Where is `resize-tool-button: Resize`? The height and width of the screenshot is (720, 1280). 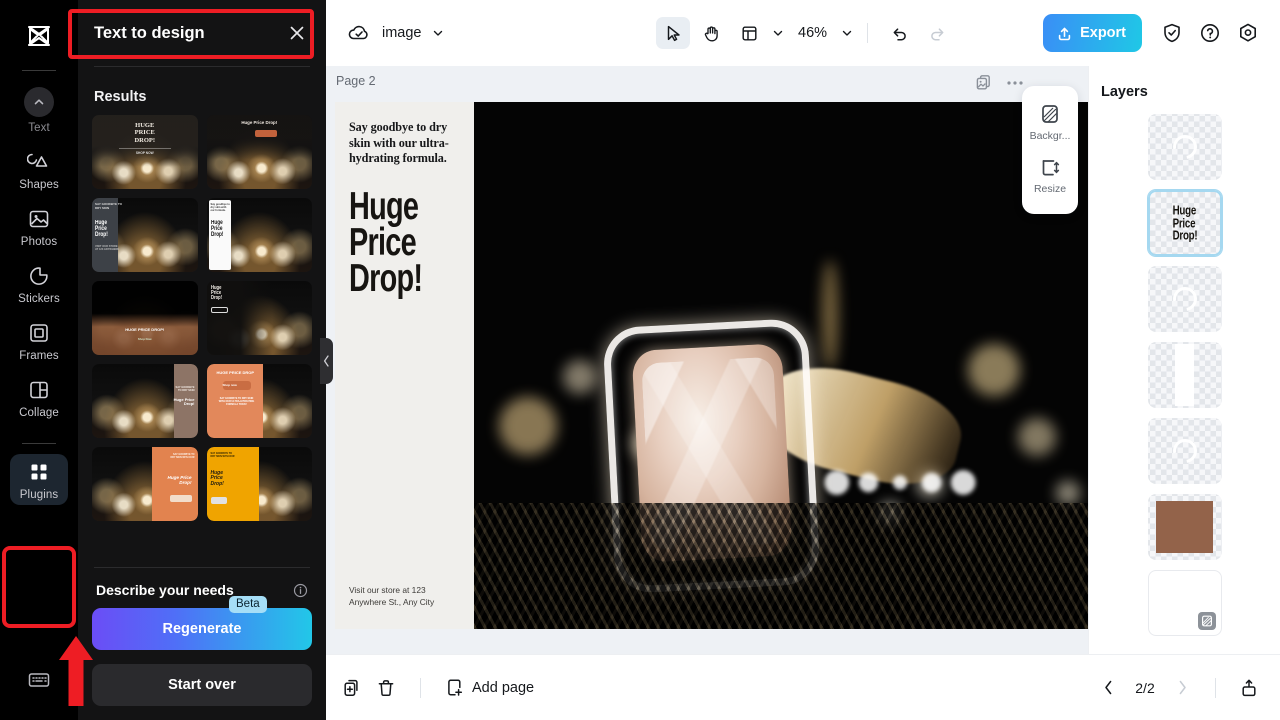 resize-tool-button: Resize is located at coordinates (1050, 175).